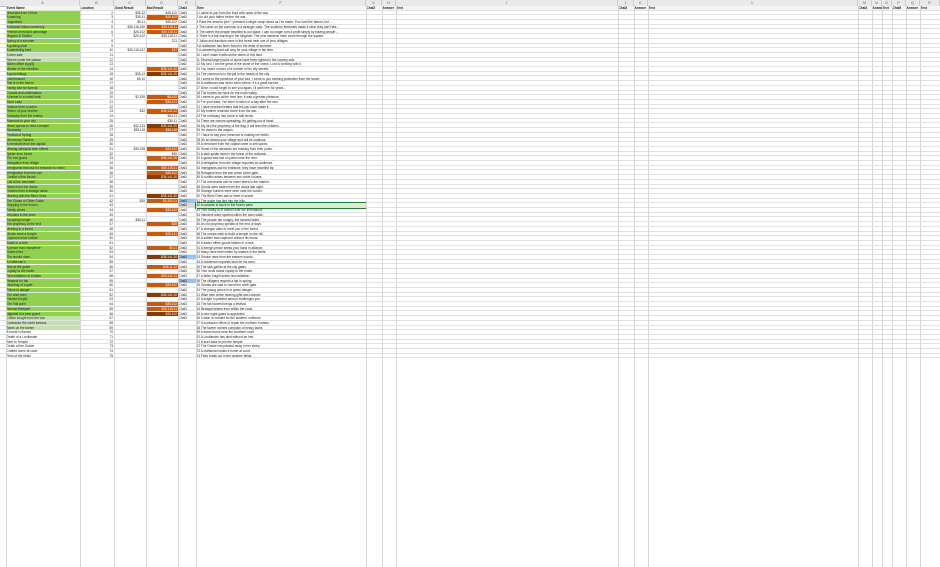 The height and width of the screenshot is (567, 940). Describe the element at coordinates (162, 233) in the screenshot. I see `bad-result-cell: $35,141` at that location.